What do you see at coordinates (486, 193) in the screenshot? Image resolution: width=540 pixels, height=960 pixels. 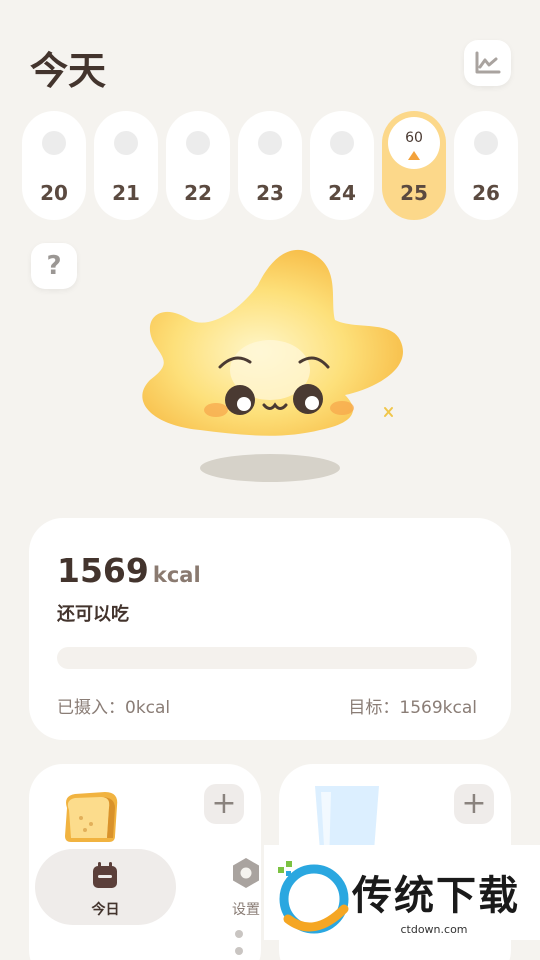 I see `day-number: 26` at bounding box center [486, 193].